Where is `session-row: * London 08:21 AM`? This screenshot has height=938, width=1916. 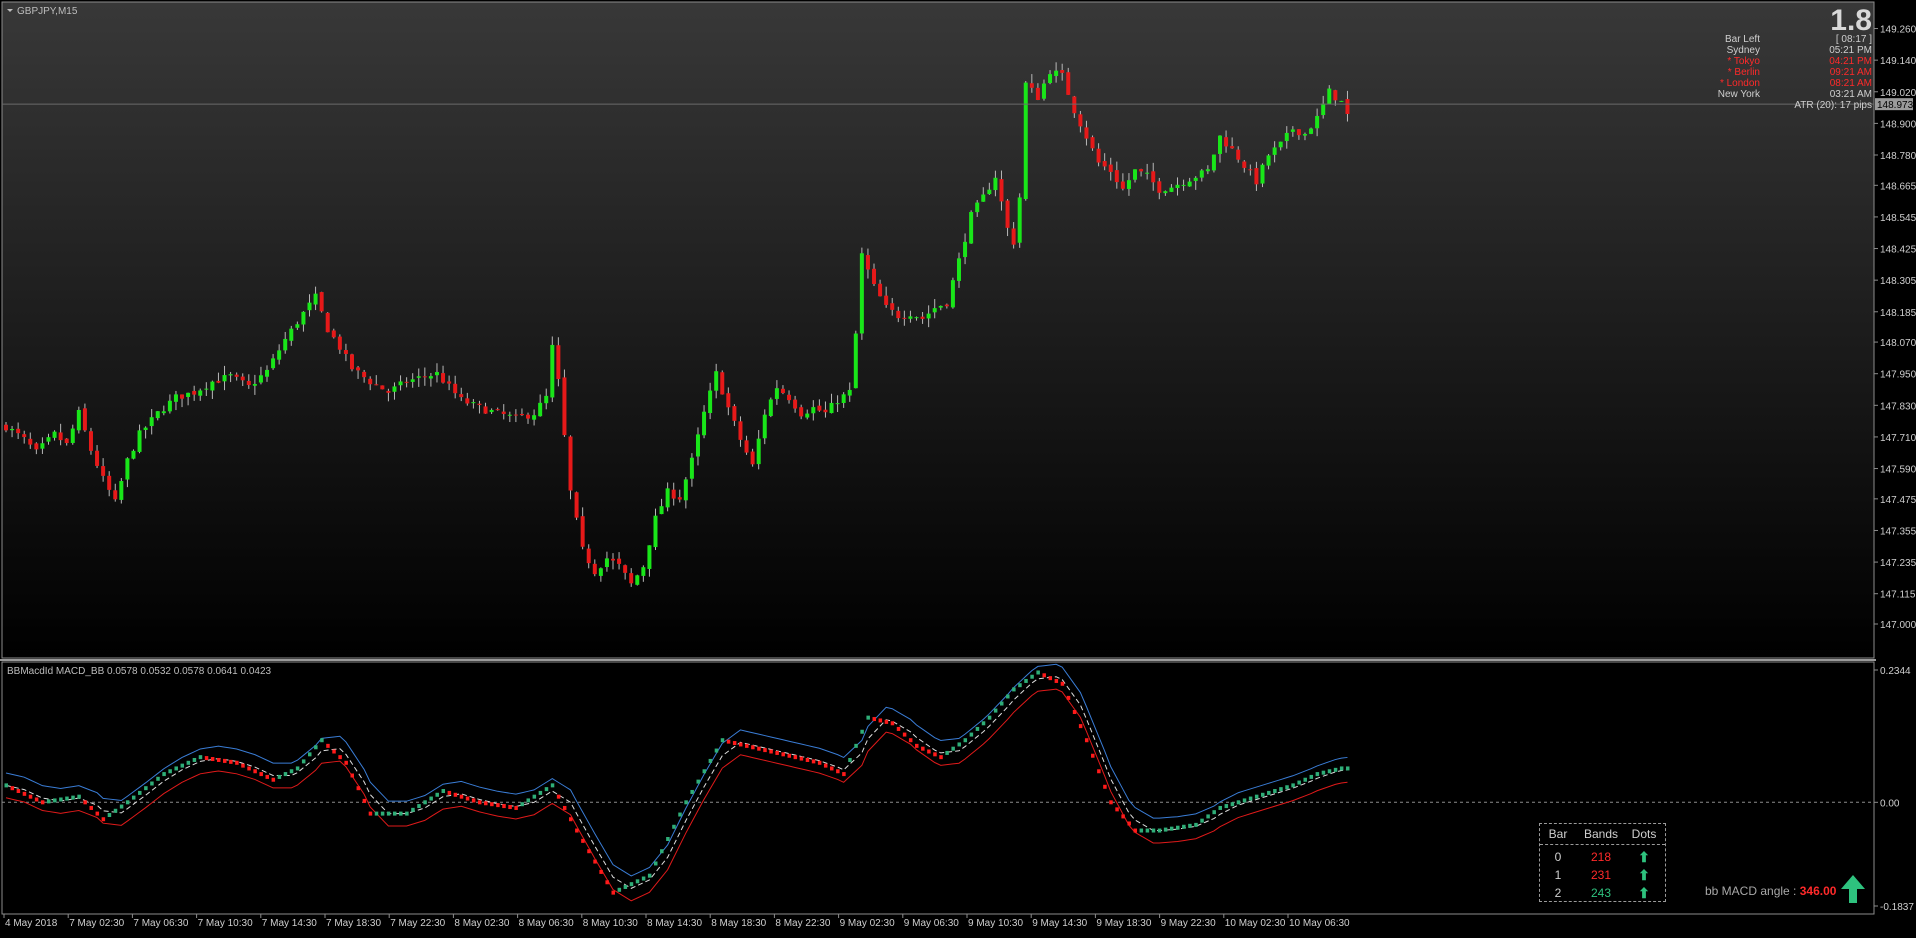
session-row: * London 08:21 AM is located at coordinates (1756, 83).